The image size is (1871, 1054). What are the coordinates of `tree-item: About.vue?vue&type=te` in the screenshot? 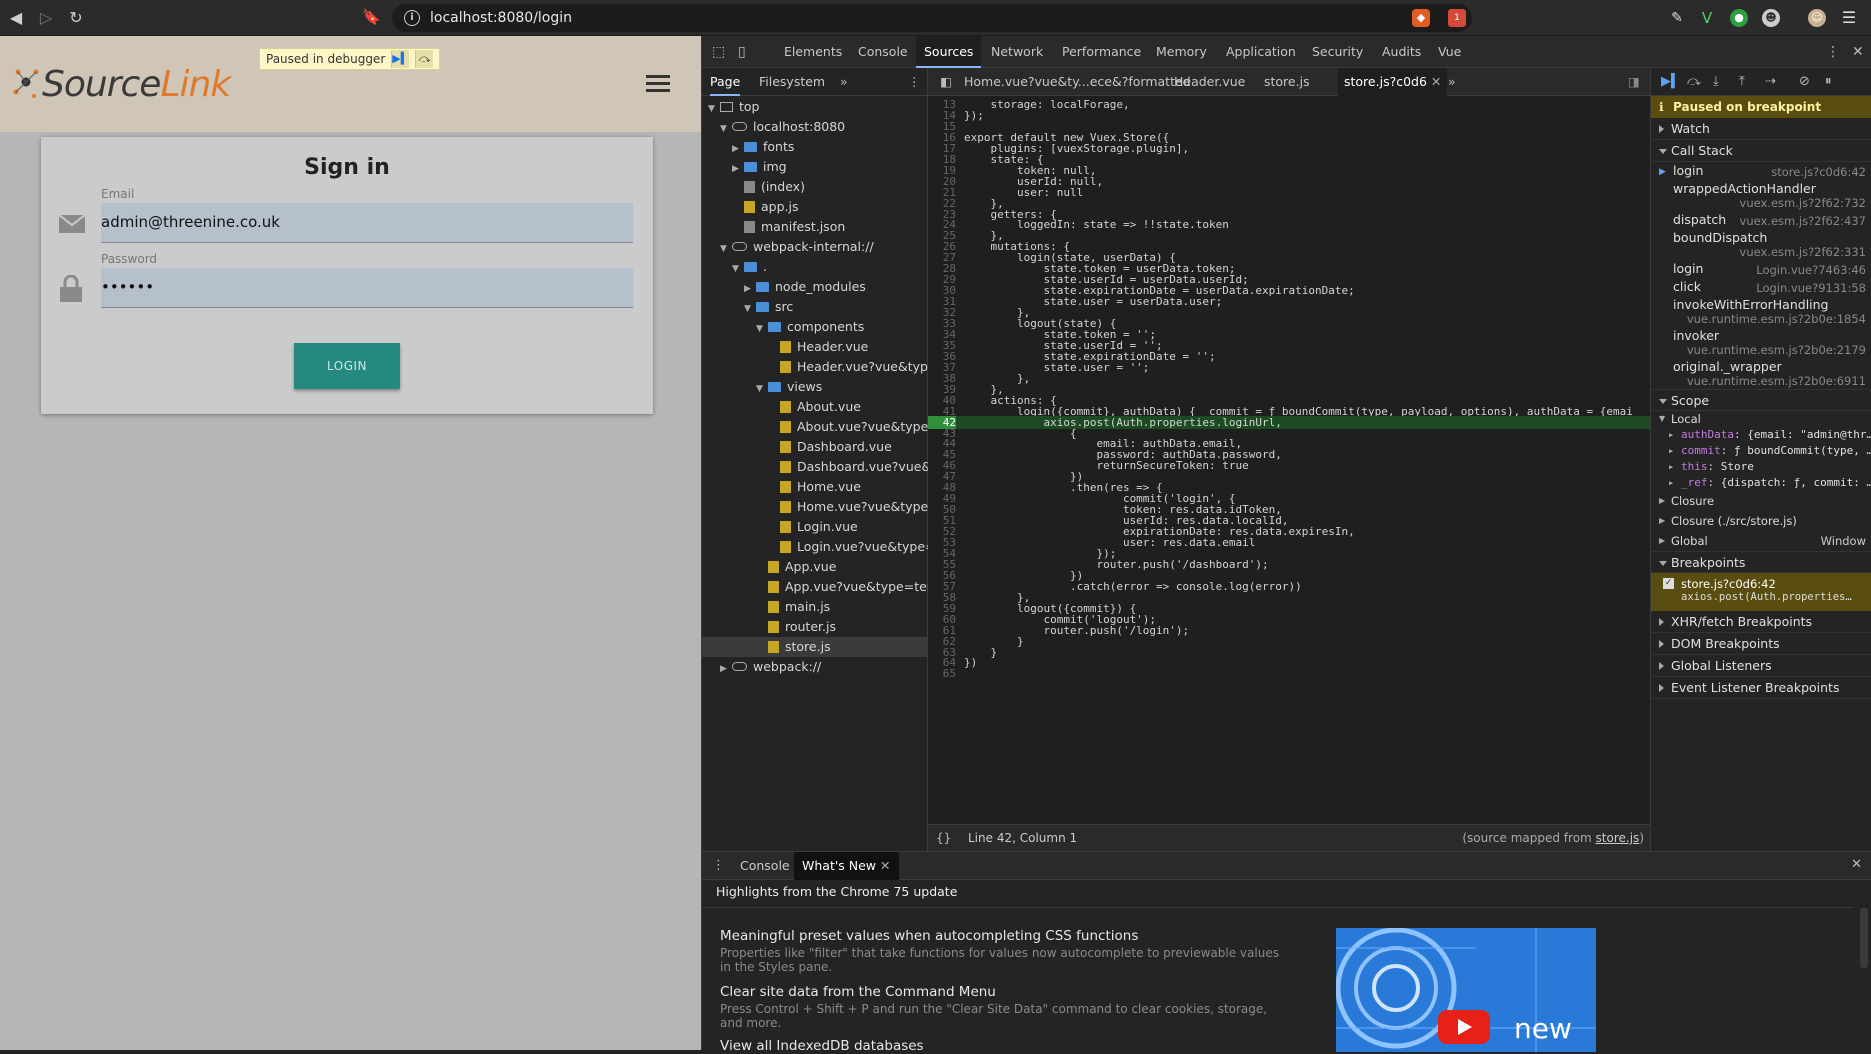 It's located at (826, 427).